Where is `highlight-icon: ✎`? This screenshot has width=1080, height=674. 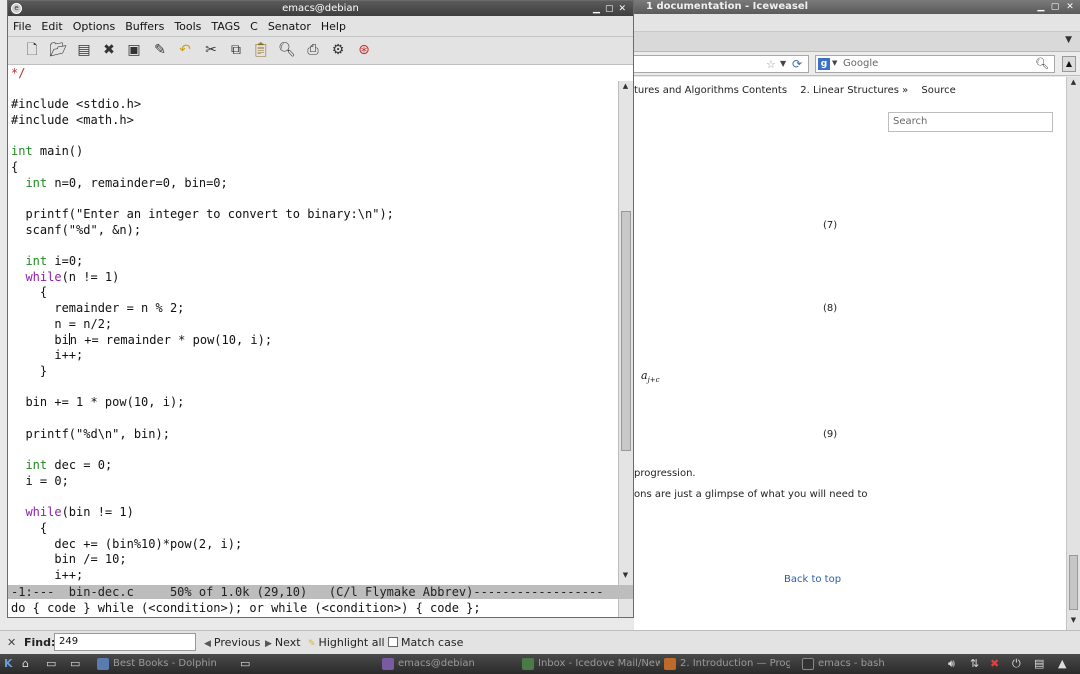
highlight-icon: ✎ is located at coordinates (312, 644).